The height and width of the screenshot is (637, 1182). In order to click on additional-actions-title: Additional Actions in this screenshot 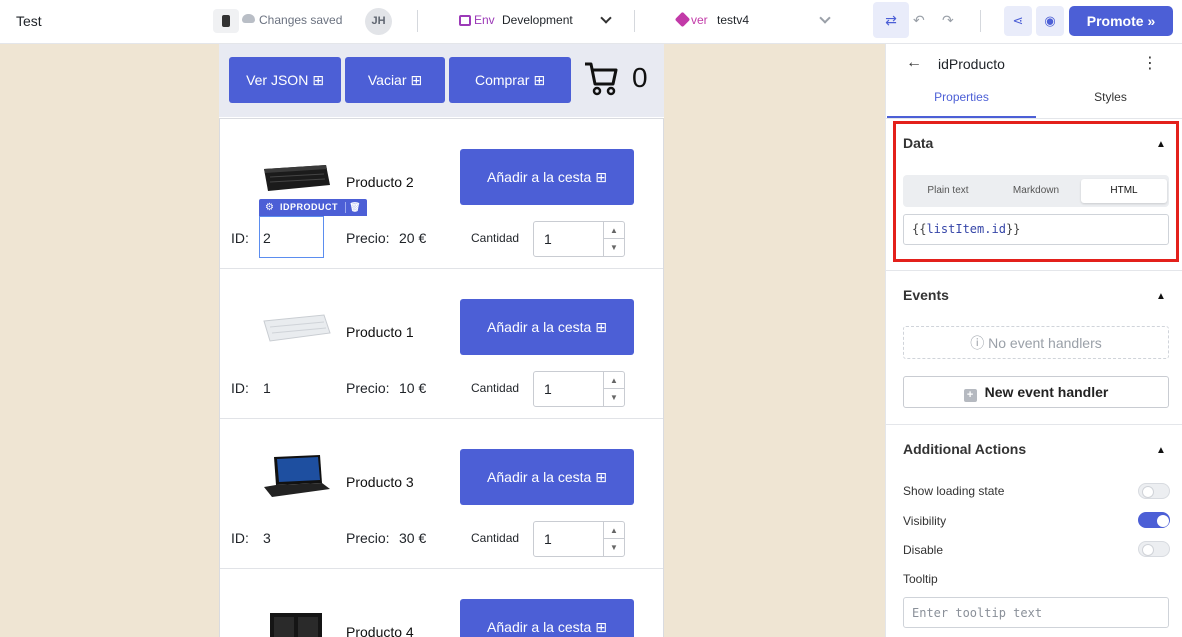, I will do `click(964, 449)`.